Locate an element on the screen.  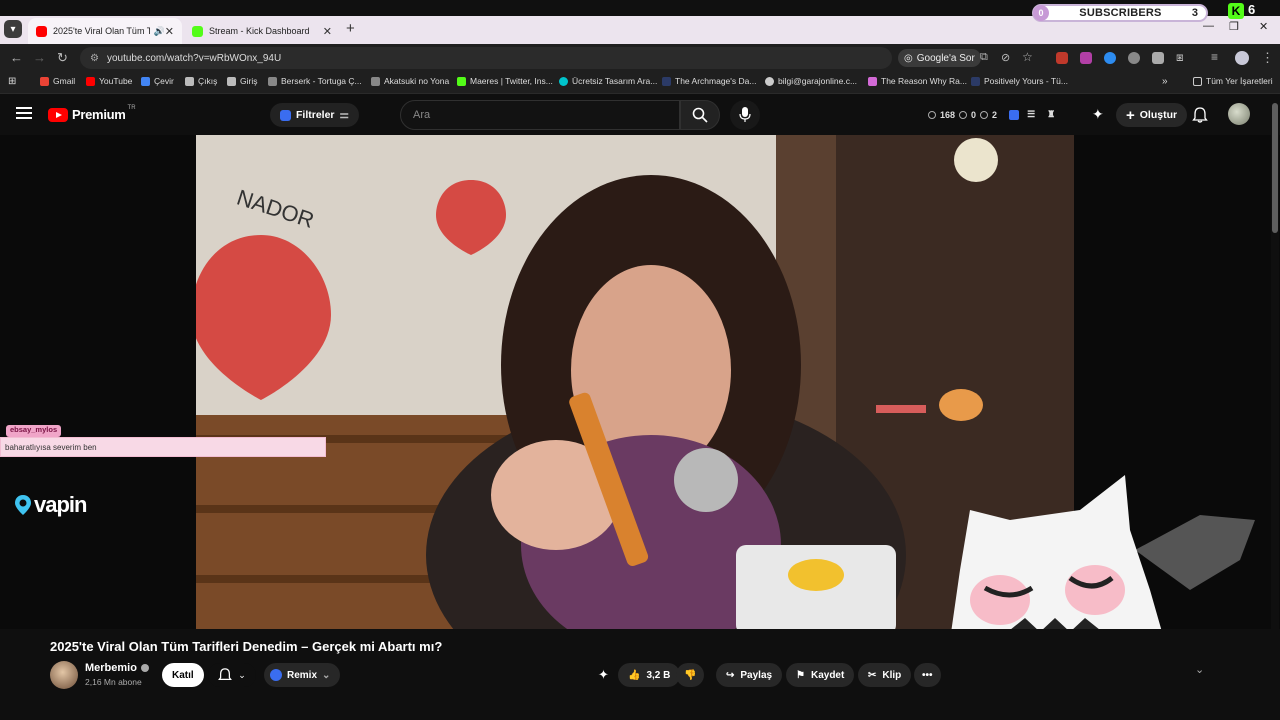
list-icon: ☰ is located at coordinates (1031, 114).